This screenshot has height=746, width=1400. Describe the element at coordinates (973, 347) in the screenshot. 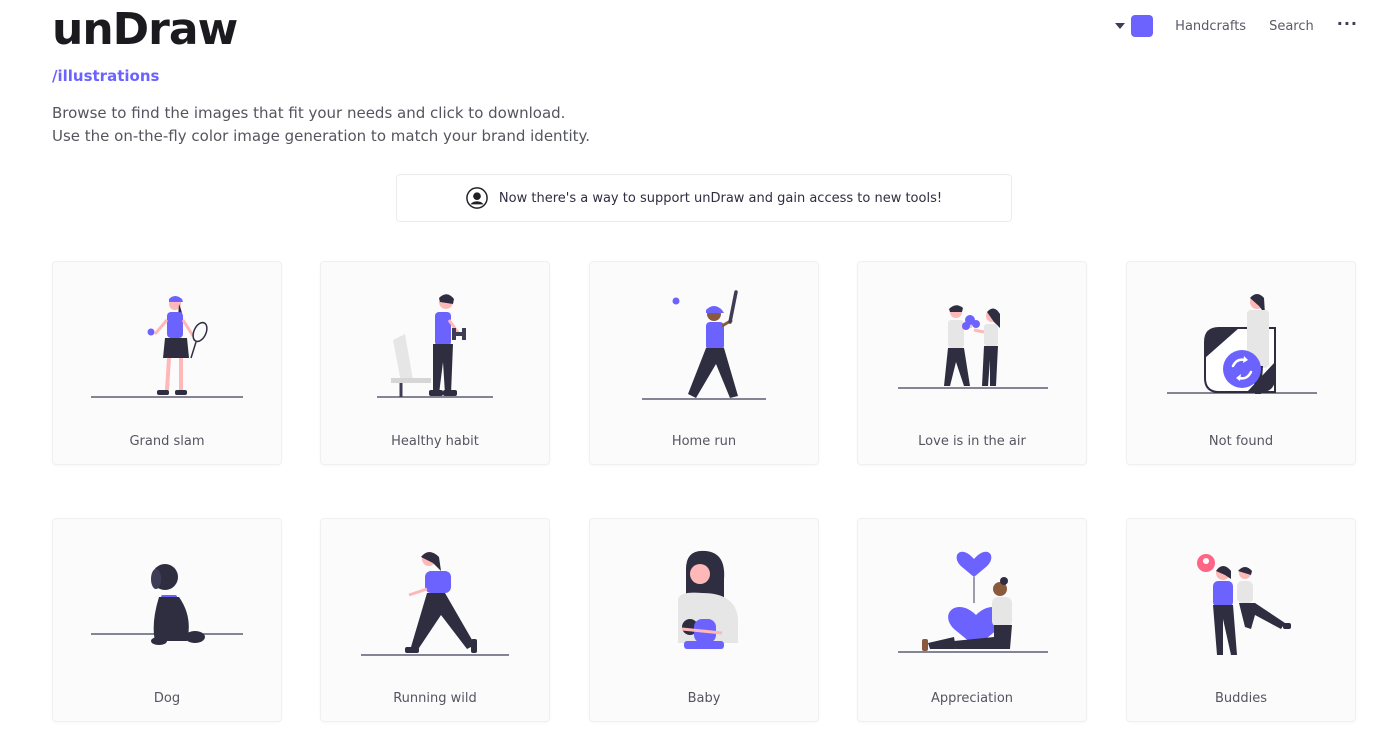

I see `couple-illustration` at that location.